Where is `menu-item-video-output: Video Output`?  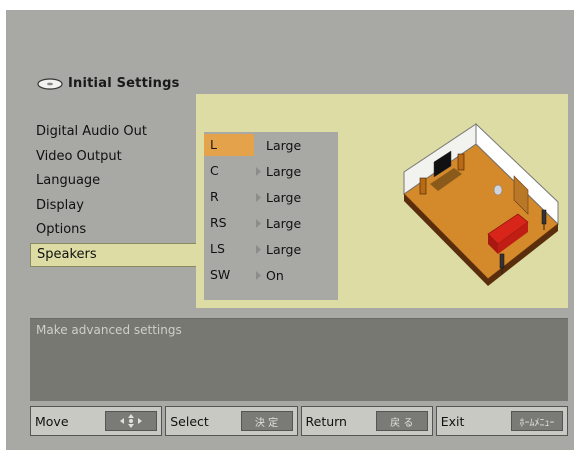 menu-item-video-output: Video Output is located at coordinates (116, 157).